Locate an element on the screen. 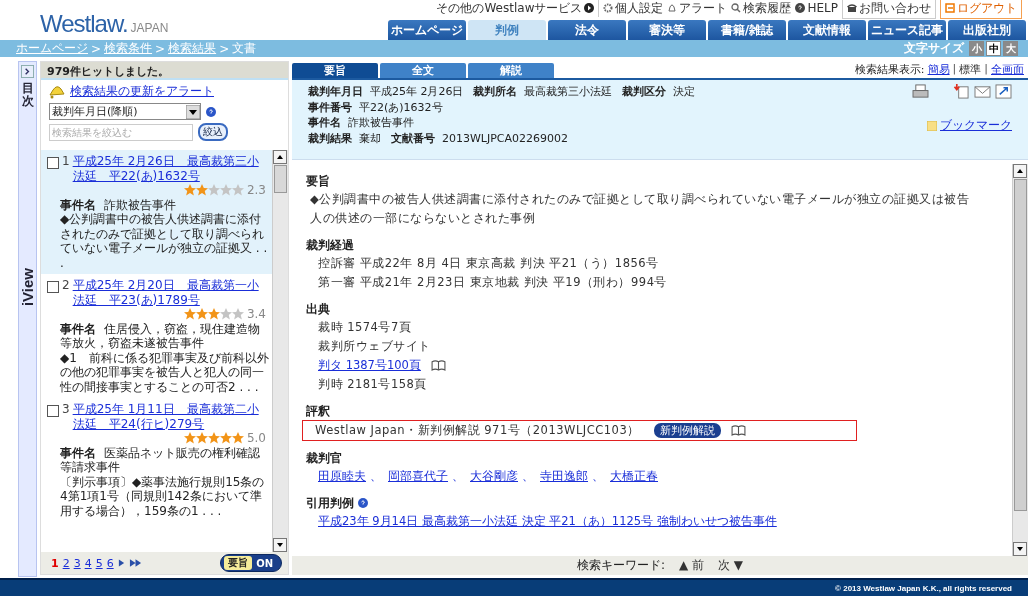  side-tab: iView is located at coordinates (27, 287).